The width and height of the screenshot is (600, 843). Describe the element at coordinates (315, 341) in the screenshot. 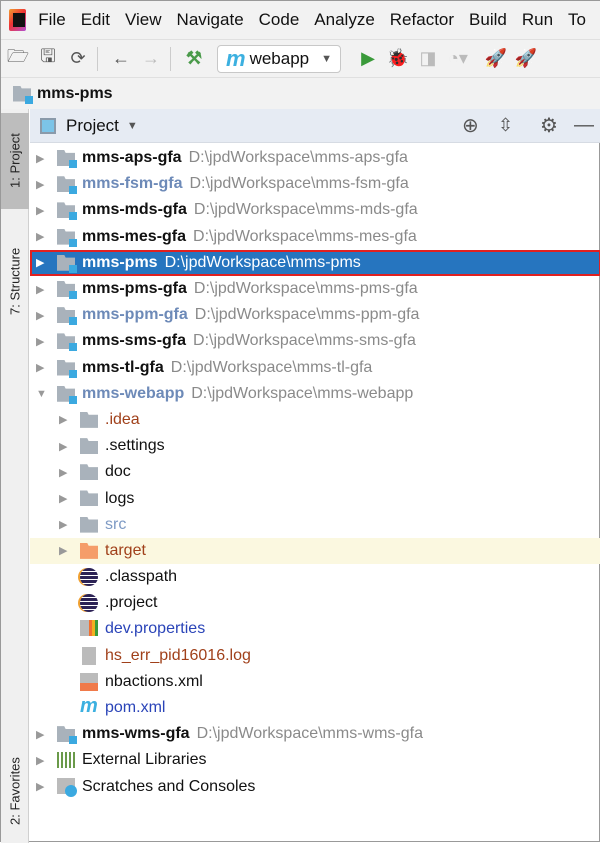

I see `tree-row: ▶ mms-sms-gfa D:\jpdWorkspace\mms-sms-gfa` at that location.